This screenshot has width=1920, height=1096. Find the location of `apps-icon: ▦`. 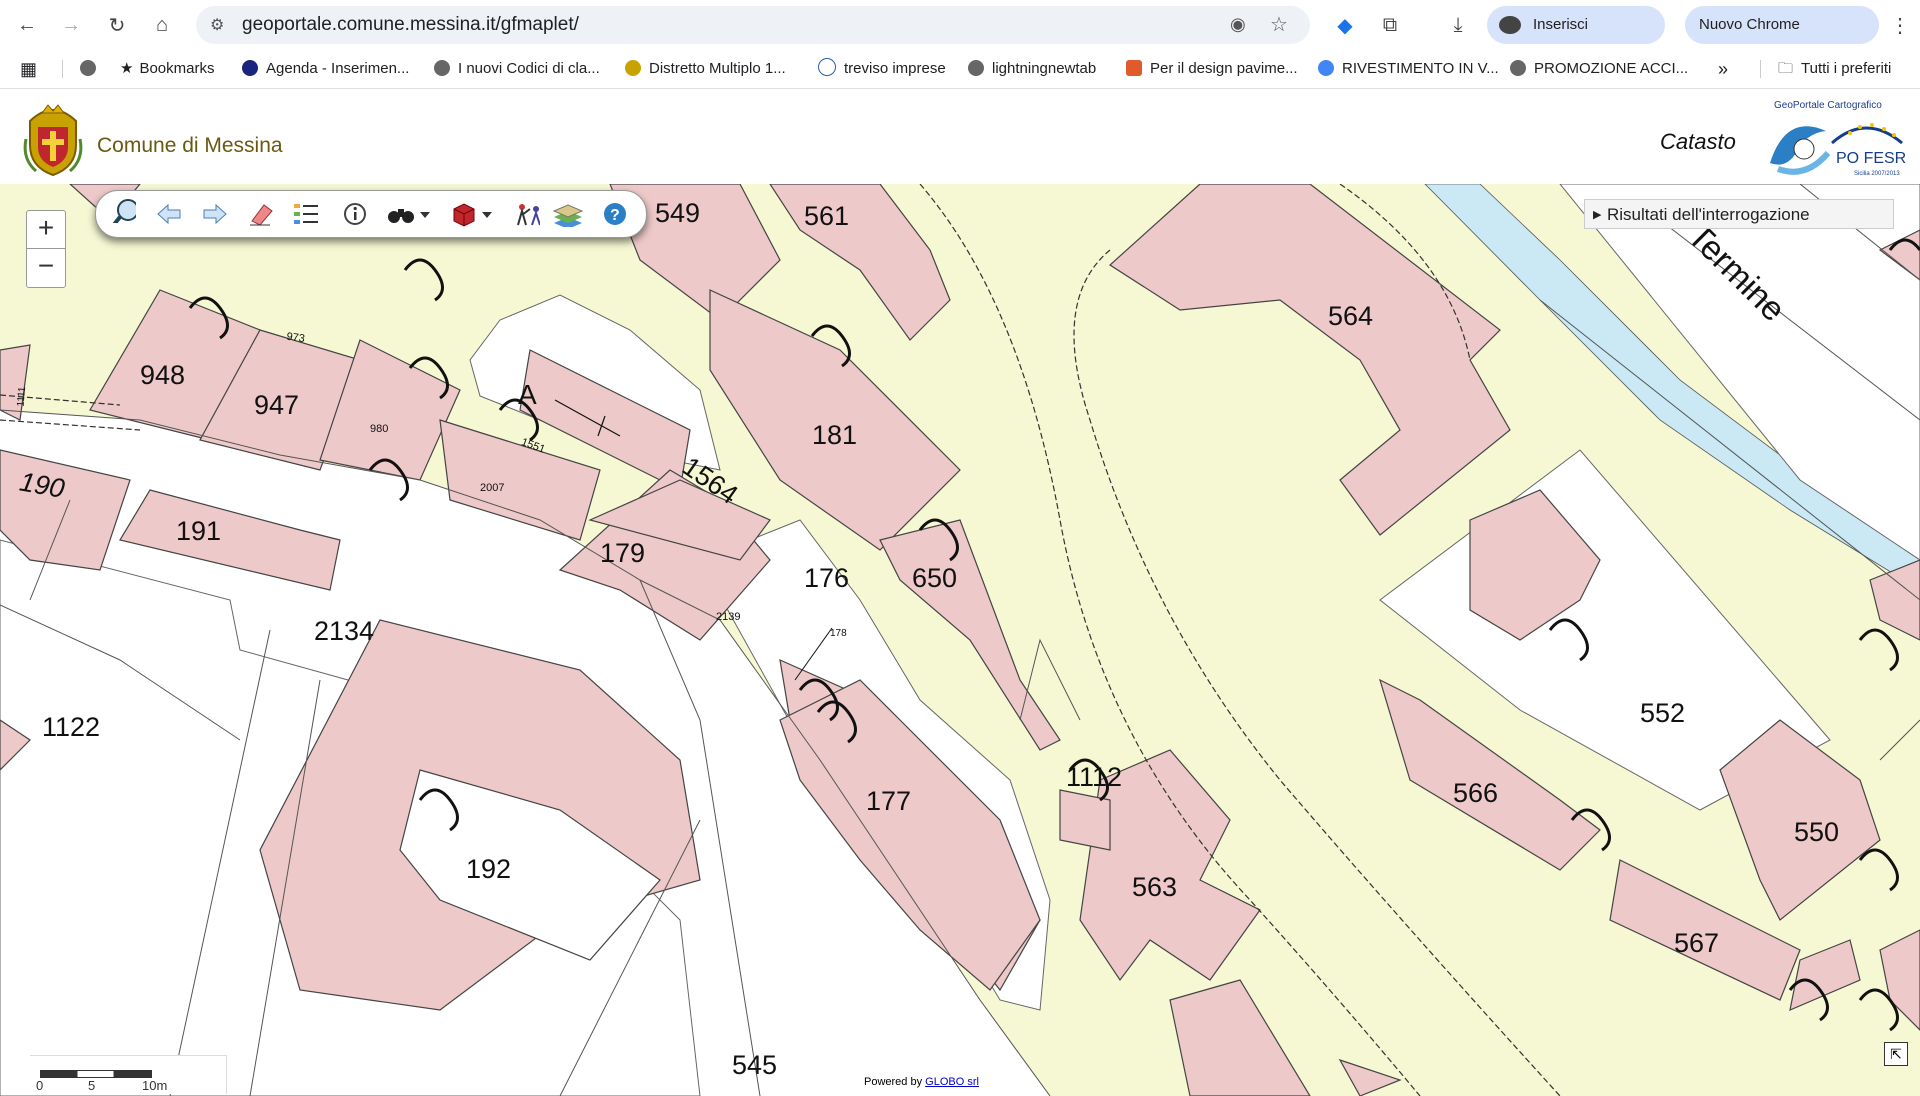

apps-icon: ▦ is located at coordinates (28, 69).